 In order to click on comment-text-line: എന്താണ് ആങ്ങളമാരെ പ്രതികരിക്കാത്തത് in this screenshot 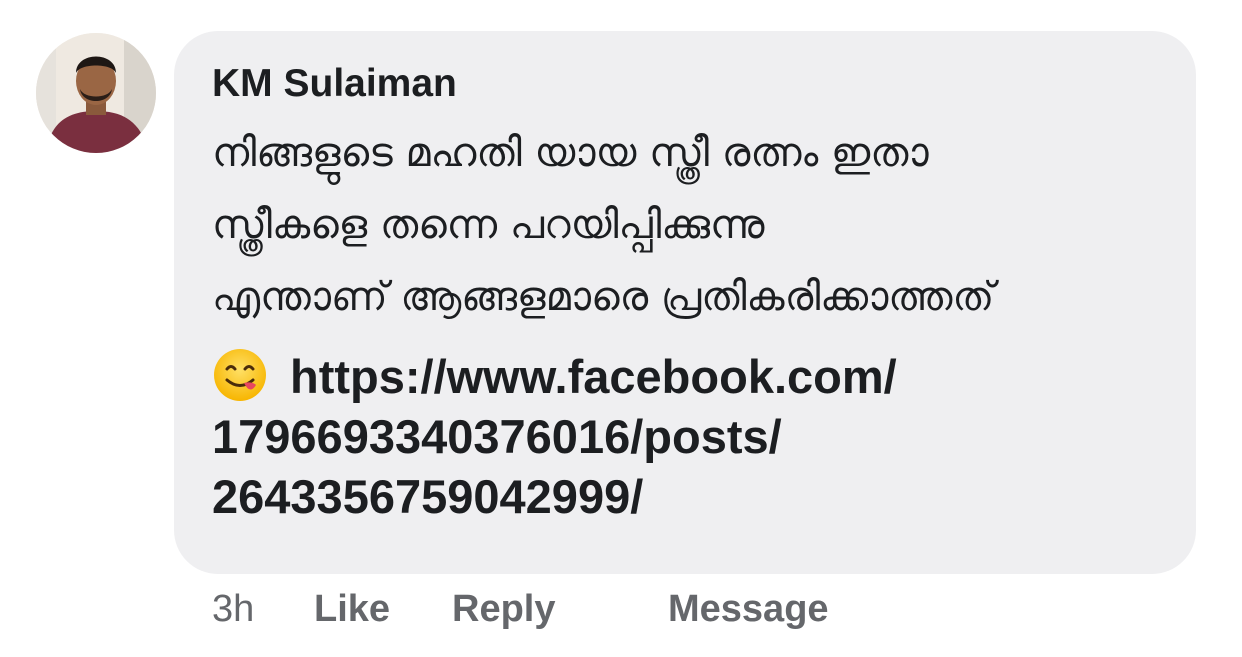, I will do `click(603, 297)`.